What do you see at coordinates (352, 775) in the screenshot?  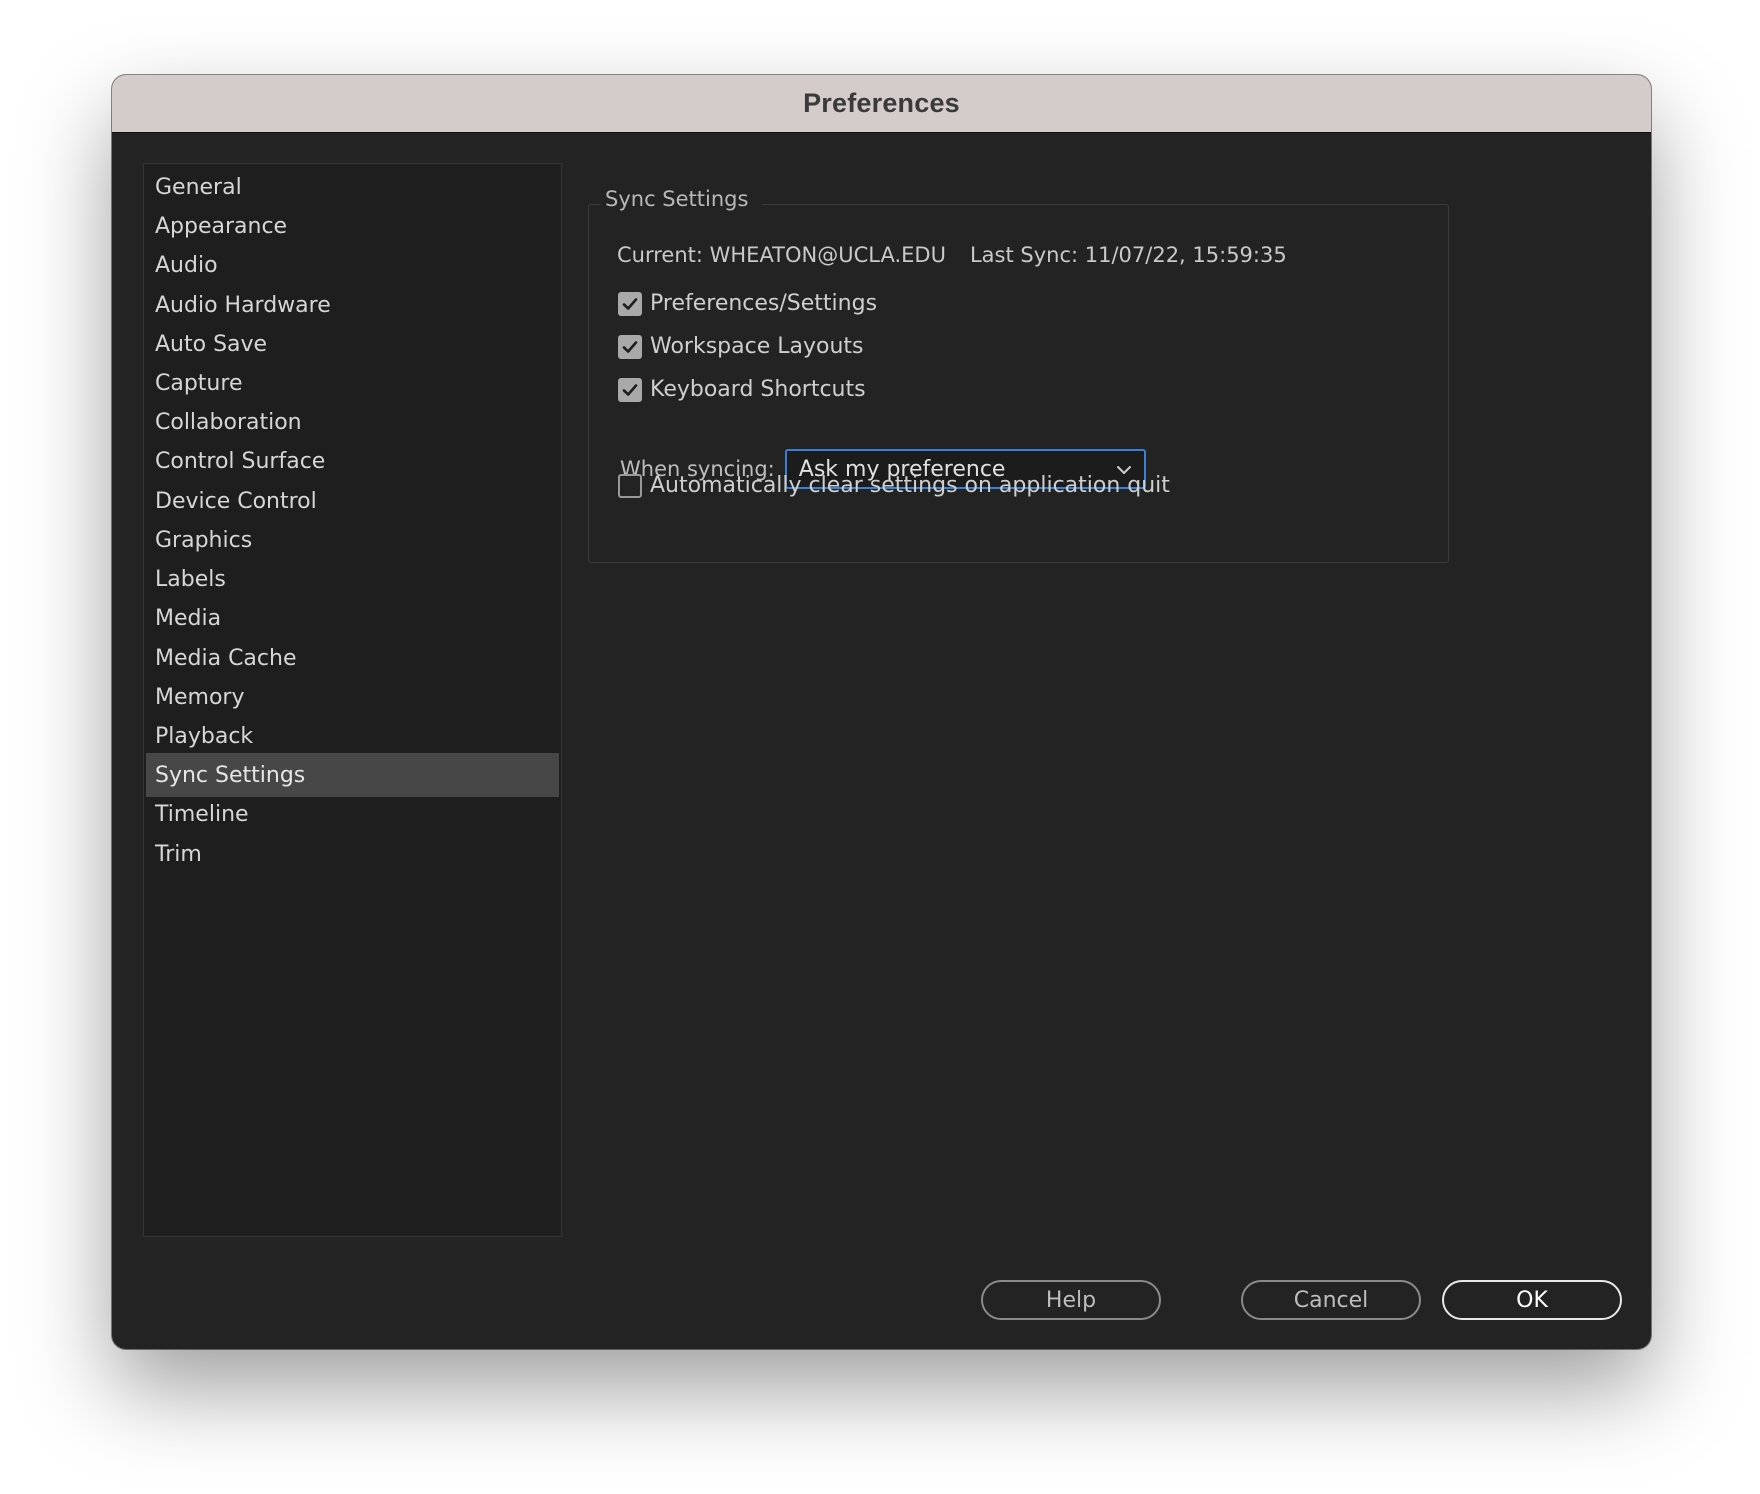 I see `sidebar-item-sync-settings: Sync Settings` at bounding box center [352, 775].